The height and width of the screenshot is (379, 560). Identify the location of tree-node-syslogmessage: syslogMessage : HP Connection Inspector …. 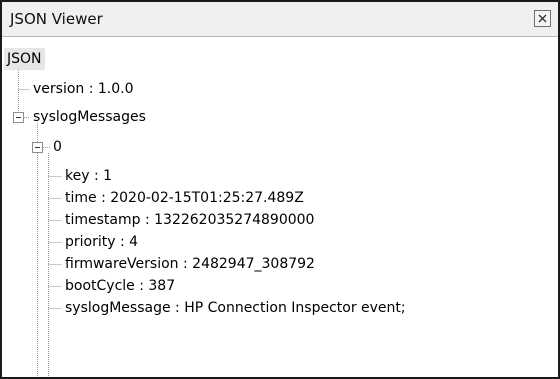
(235, 308).